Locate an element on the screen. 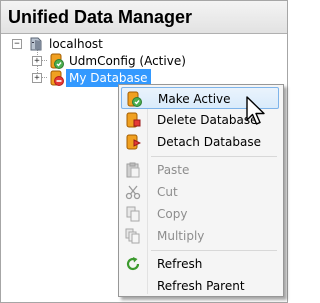 The height and width of the screenshot is (303, 320). panel-title: Unified Data Manager is located at coordinates (100, 17).